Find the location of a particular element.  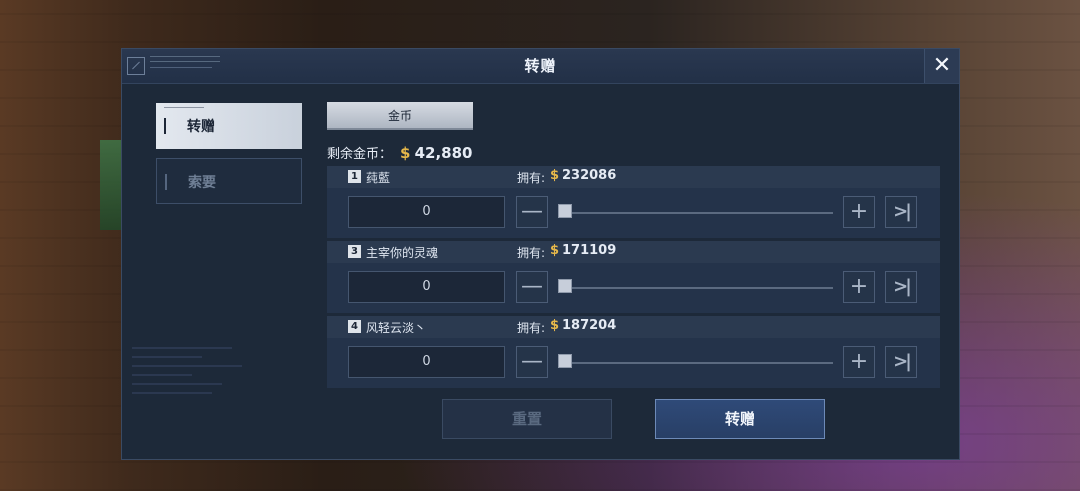

player-index-badge: 1 is located at coordinates (354, 176).